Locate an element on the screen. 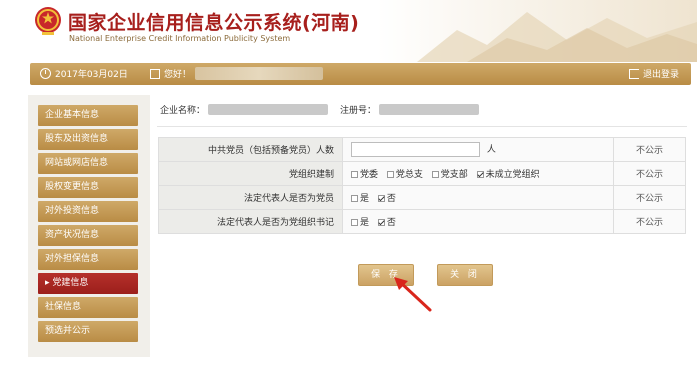  sidebar-item-party-building: ▸ 党建信息 is located at coordinates (88, 283).